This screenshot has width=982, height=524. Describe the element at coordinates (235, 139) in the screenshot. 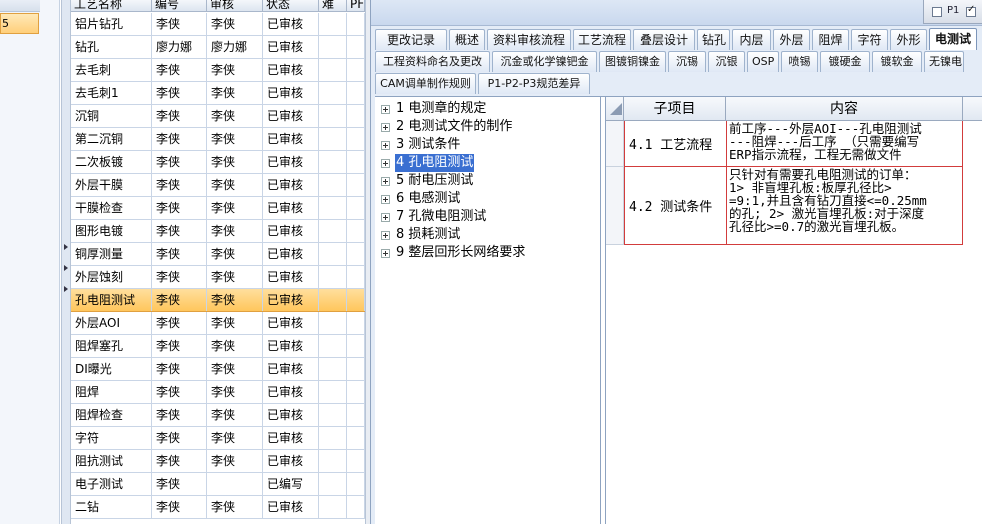

I see `cell-reviewer: 李侠` at that location.